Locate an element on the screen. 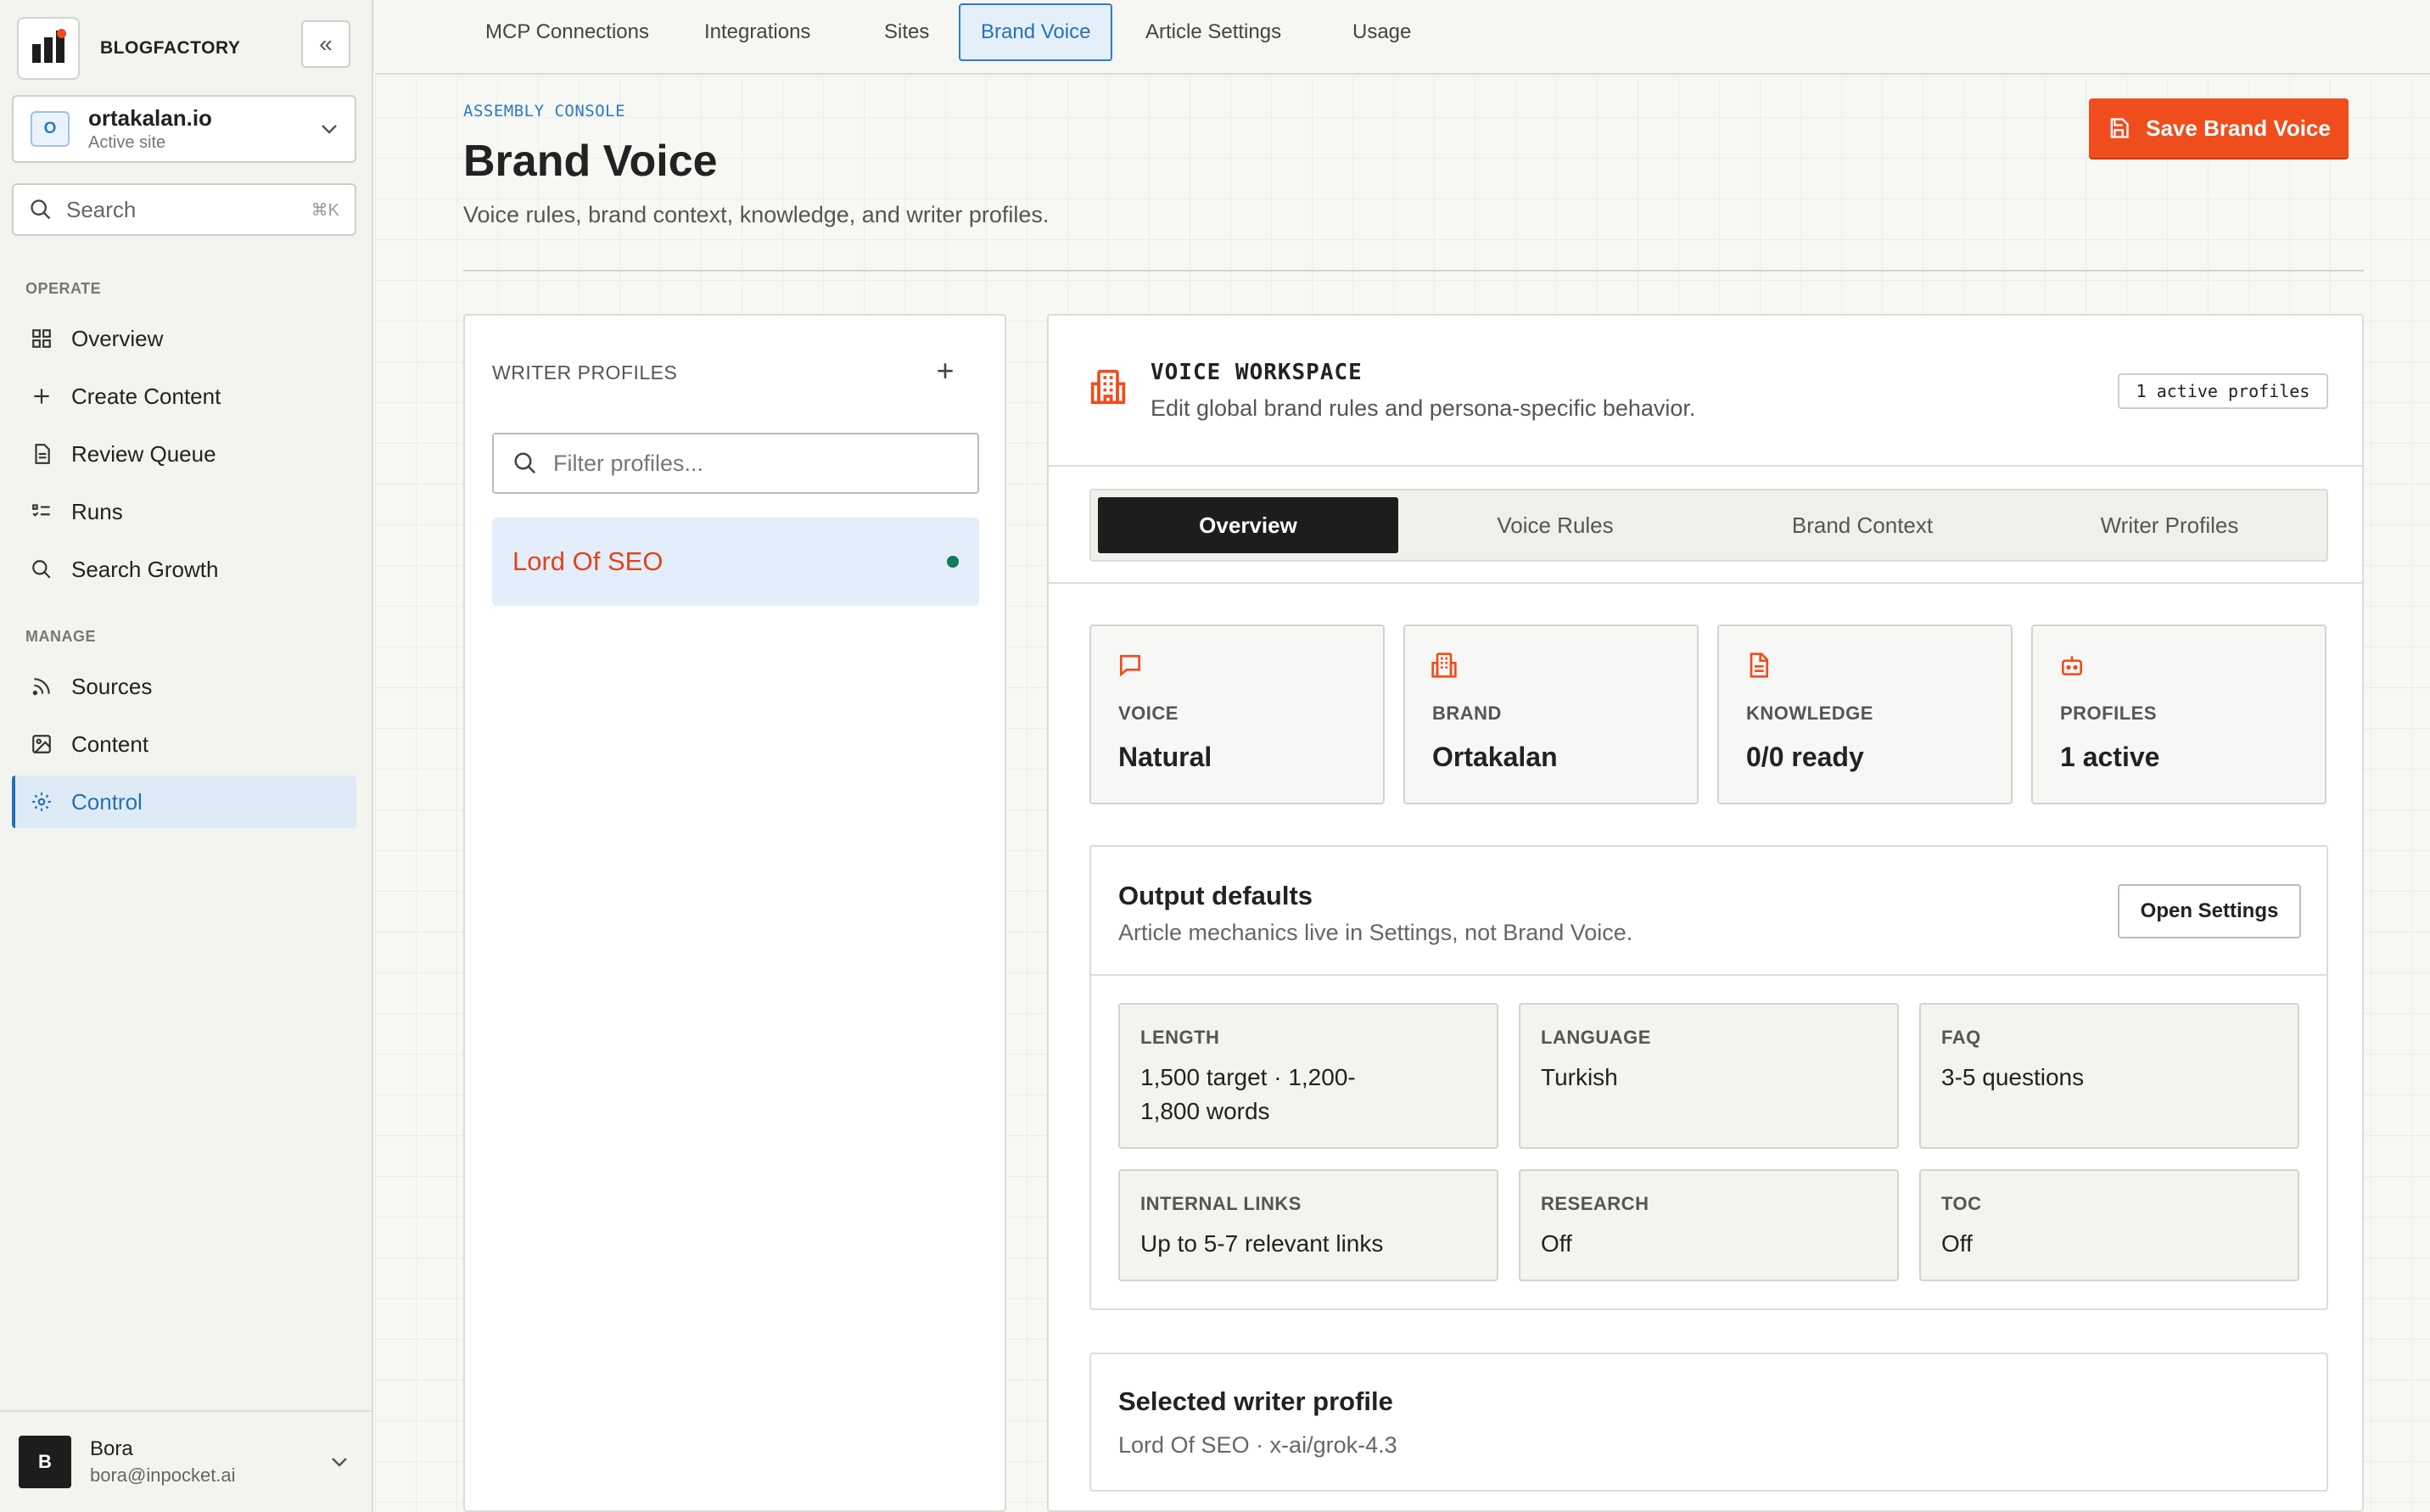  setting-label: TOC is located at coordinates (1961, 1203).